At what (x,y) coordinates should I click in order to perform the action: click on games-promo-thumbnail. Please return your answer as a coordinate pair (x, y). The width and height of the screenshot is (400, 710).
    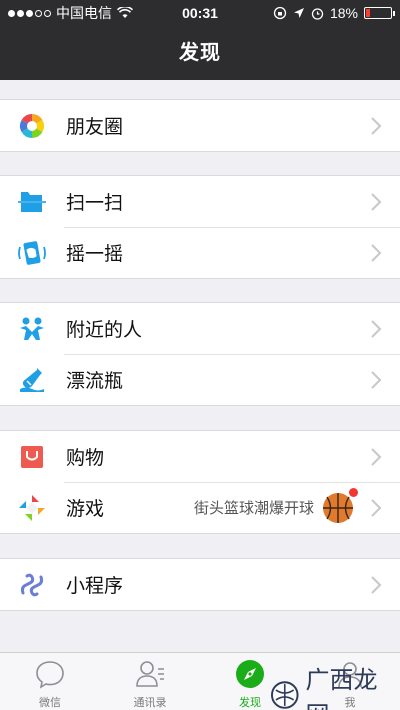
    Looking at the image, I should click on (340, 505).